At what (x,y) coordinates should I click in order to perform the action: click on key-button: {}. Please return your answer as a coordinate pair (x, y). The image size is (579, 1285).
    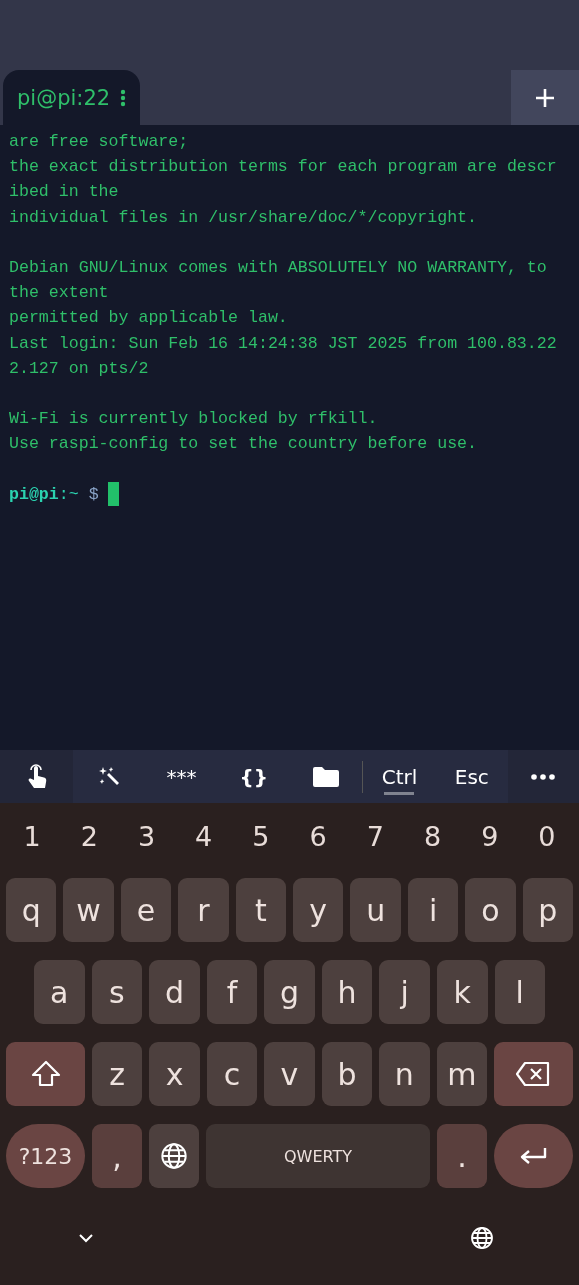
    Looking at the image, I should click on (253, 776).